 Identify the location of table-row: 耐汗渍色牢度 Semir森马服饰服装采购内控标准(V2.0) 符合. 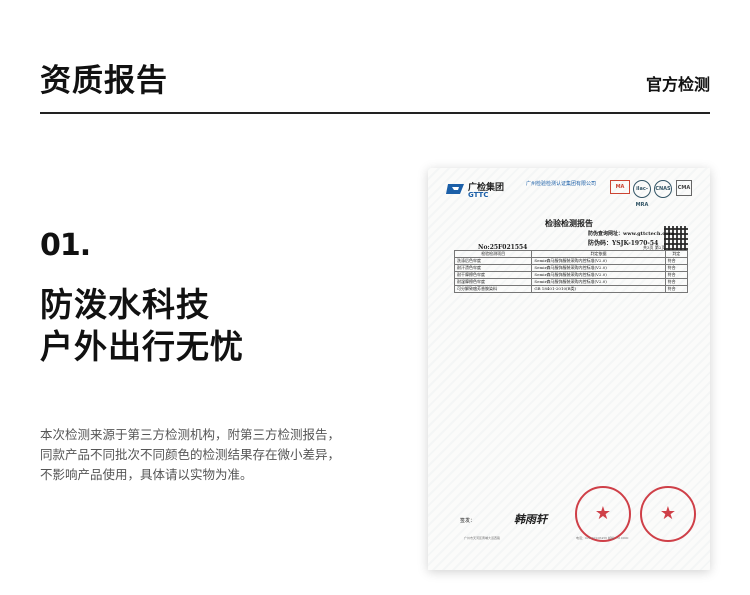
(571, 268).